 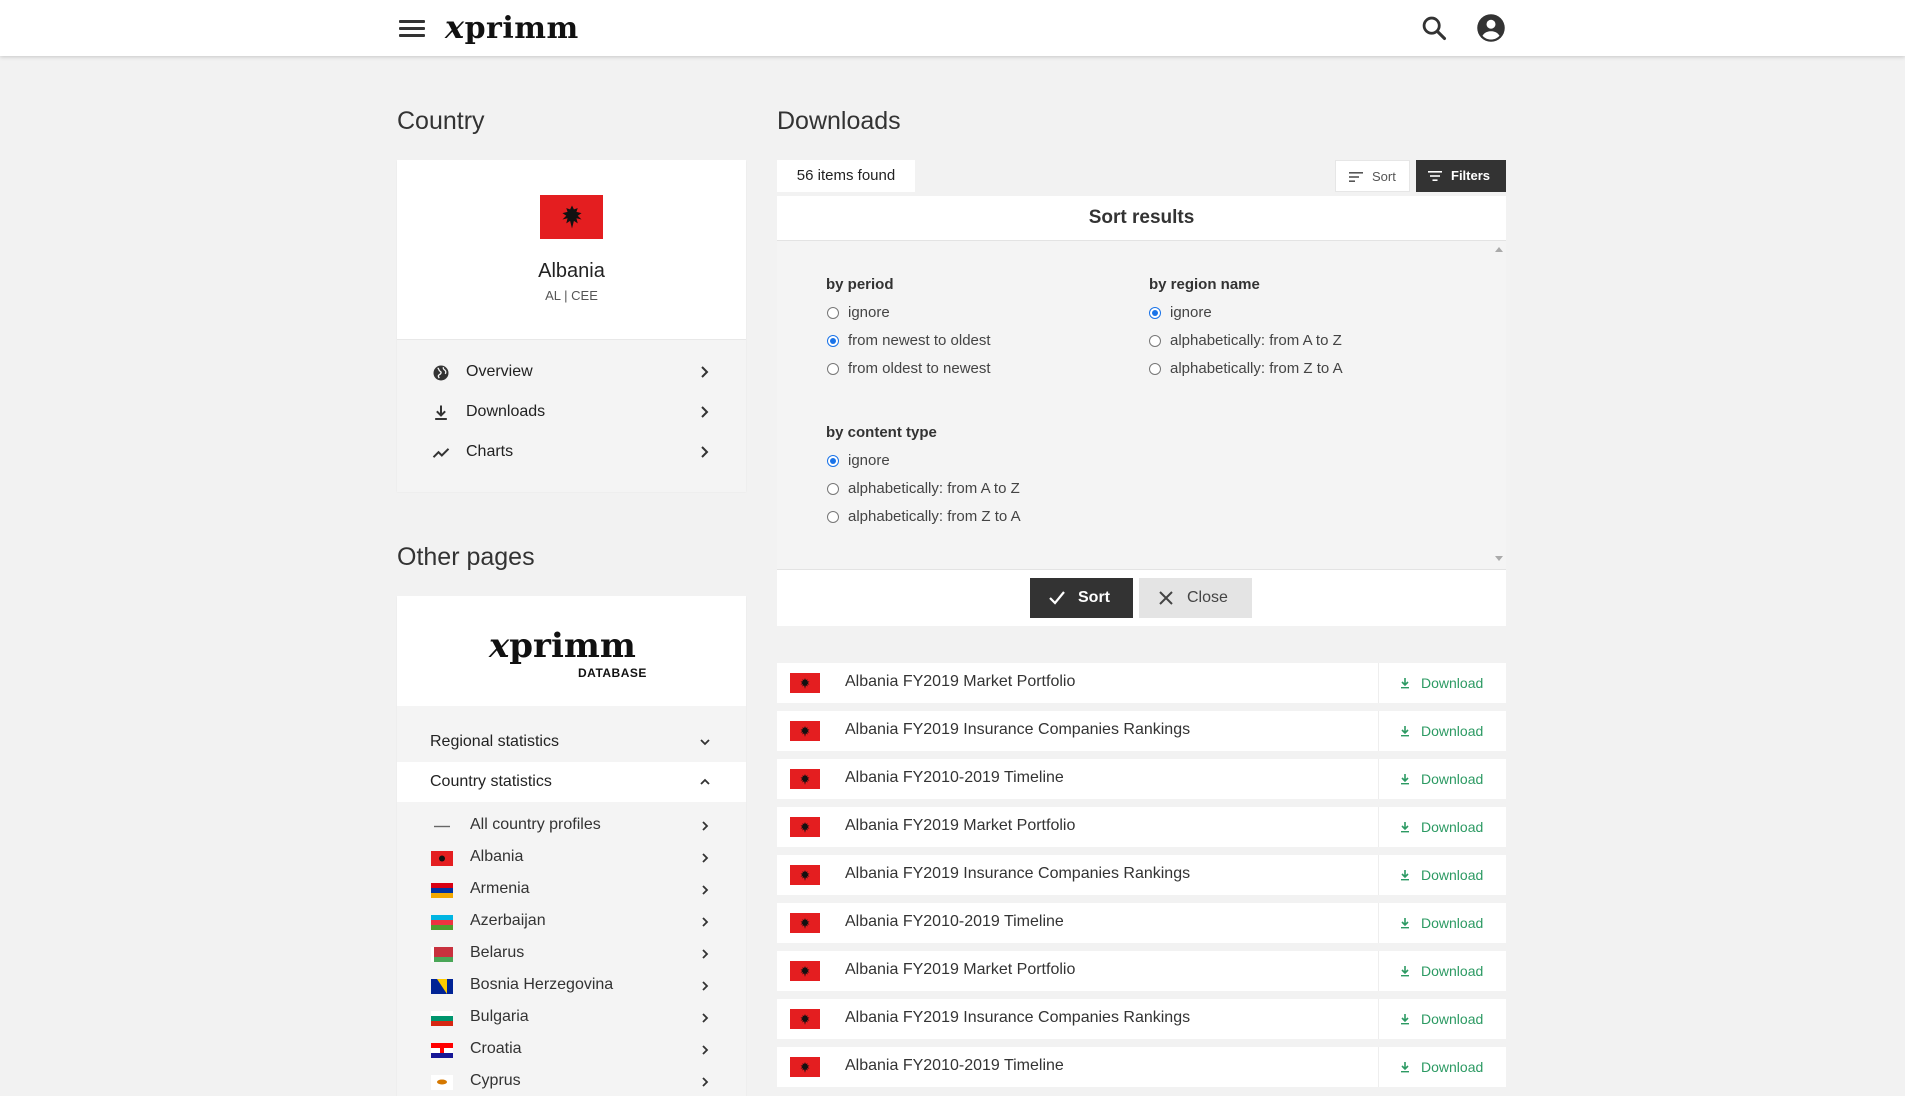 What do you see at coordinates (571, 271) in the screenshot?
I see `country-name: Albania` at bounding box center [571, 271].